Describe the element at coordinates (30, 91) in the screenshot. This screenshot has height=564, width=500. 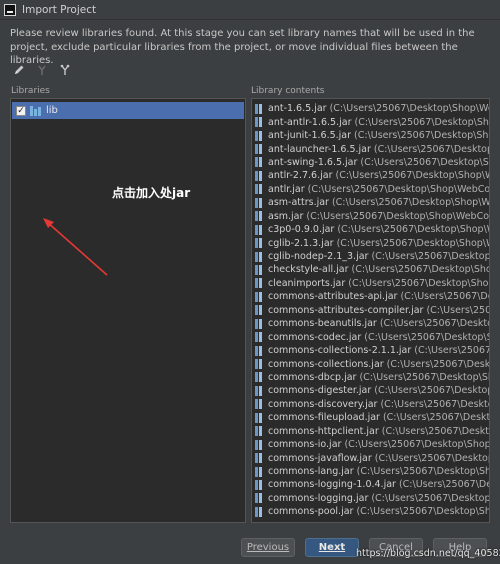
I see `libraries-label: Libraries` at that location.